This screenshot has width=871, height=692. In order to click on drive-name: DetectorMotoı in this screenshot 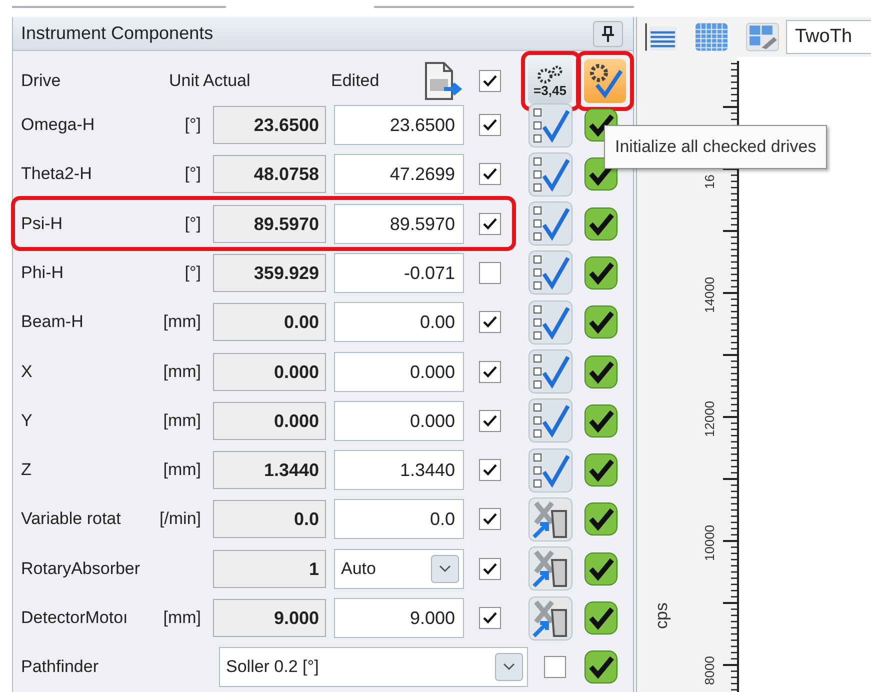, I will do `click(75, 618)`.